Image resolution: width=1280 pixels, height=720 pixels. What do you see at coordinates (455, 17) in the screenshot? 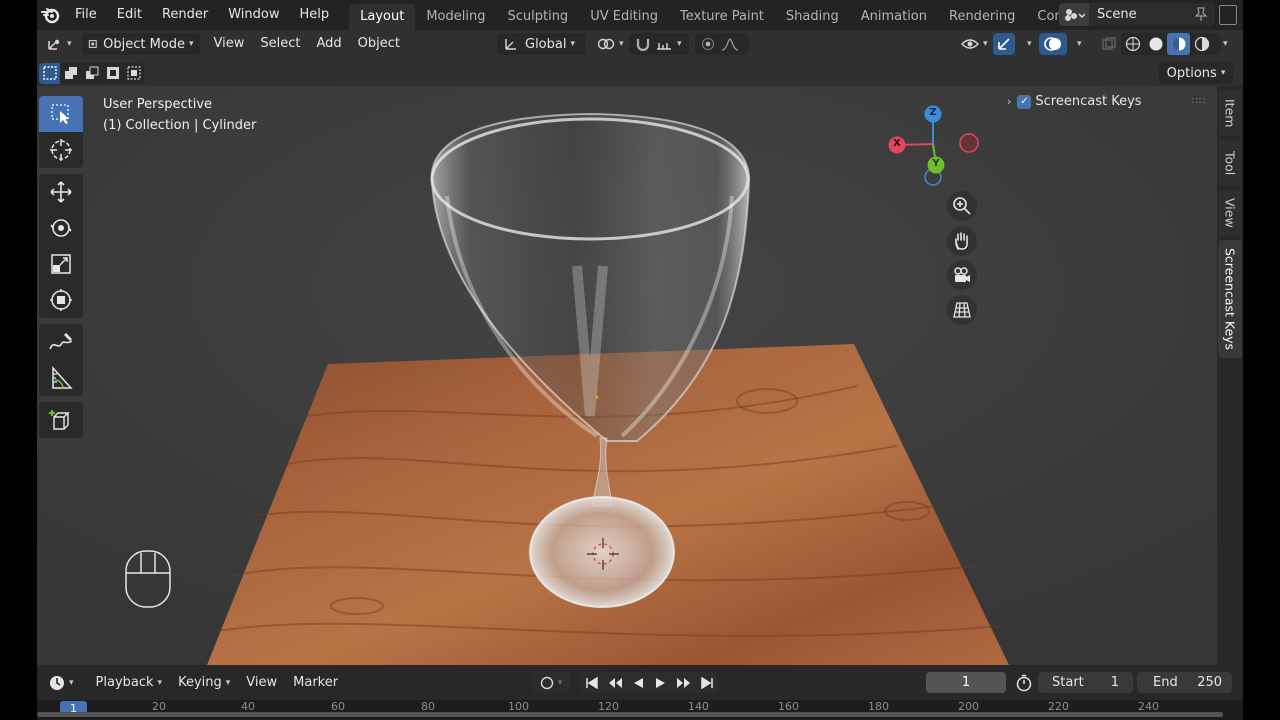
I see `tab-modeling: Modeling` at bounding box center [455, 17].